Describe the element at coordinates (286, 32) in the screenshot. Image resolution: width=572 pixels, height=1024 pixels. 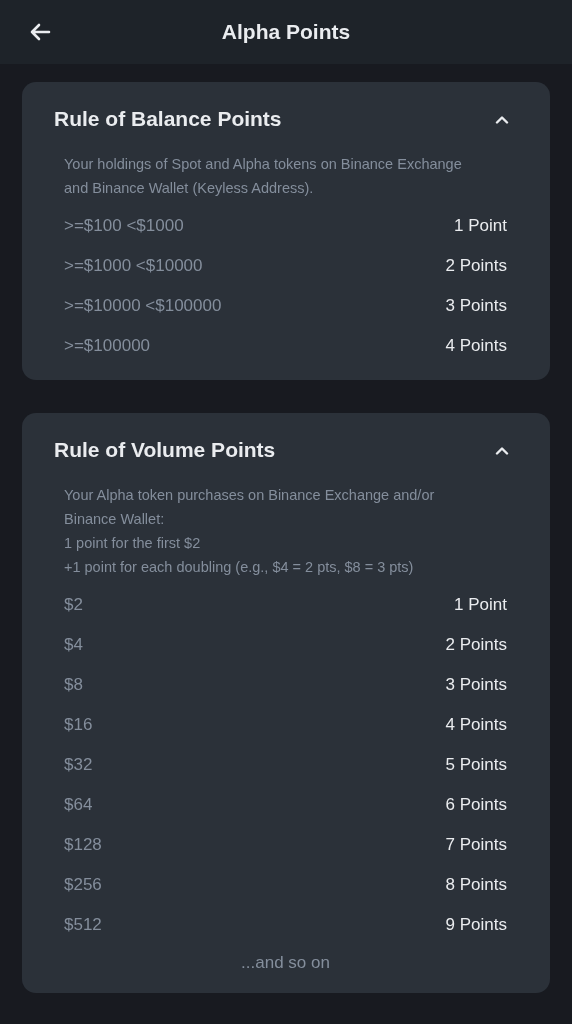
I see `page-title: Alpha Points` at that location.